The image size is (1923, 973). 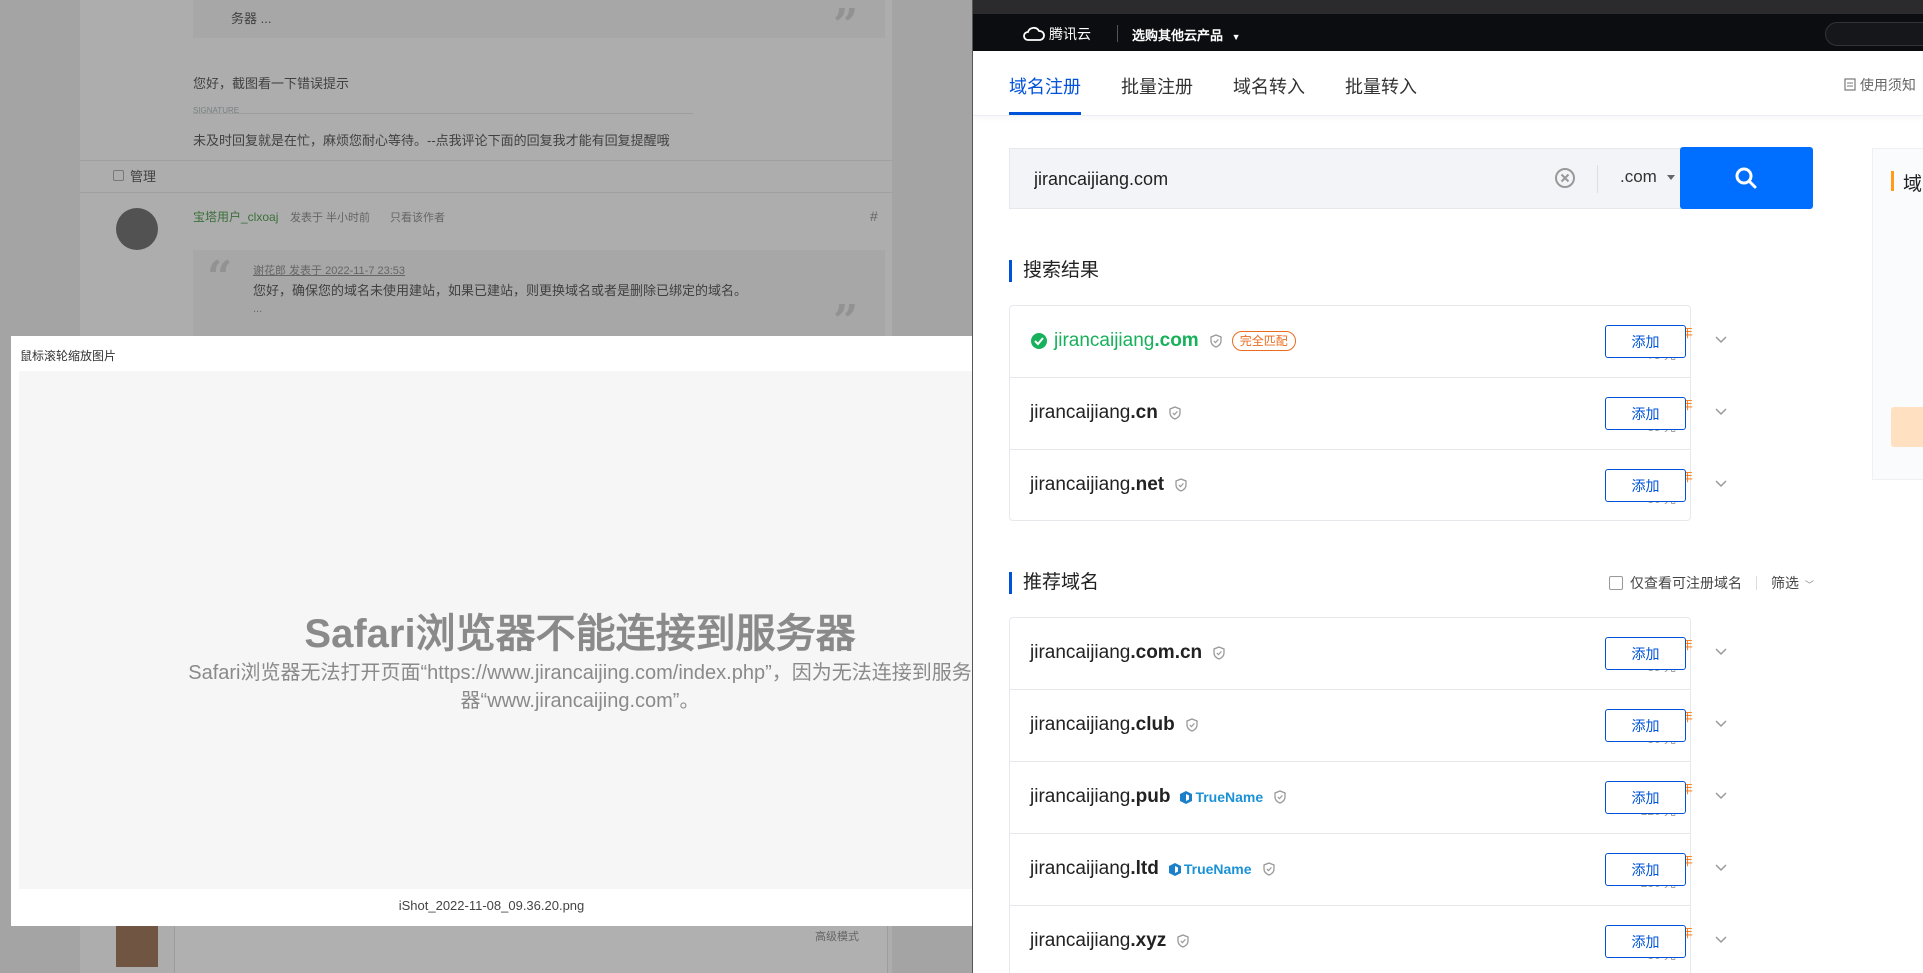 What do you see at coordinates (1616, 583) in the screenshot?
I see `checkbox-icon` at bounding box center [1616, 583].